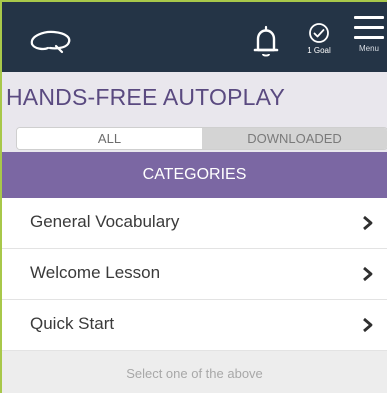  What do you see at coordinates (194, 325) in the screenshot?
I see `category-item-quick-start: Quick Start` at bounding box center [194, 325].